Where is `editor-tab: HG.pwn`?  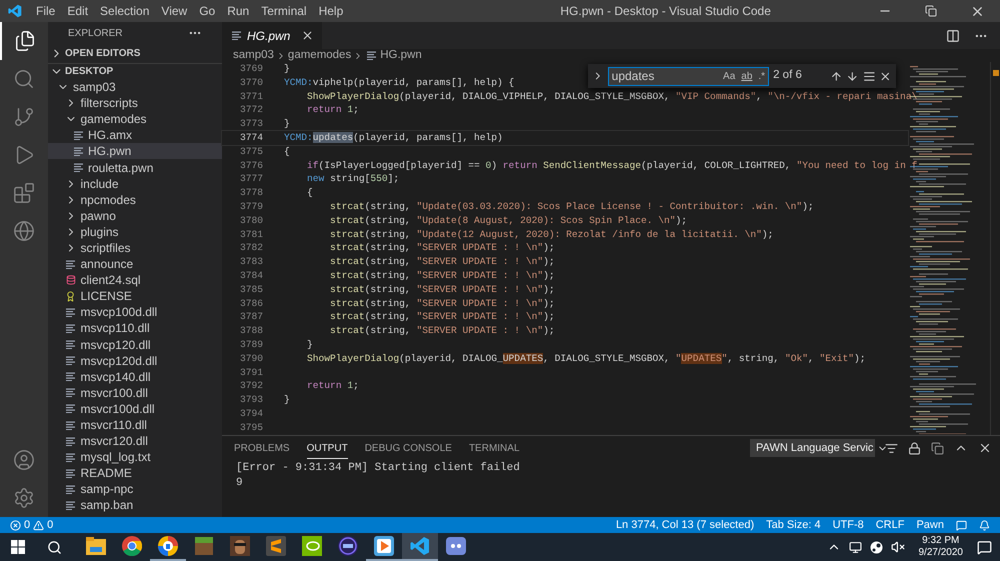
editor-tab: HG.pwn is located at coordinates (272, 35).